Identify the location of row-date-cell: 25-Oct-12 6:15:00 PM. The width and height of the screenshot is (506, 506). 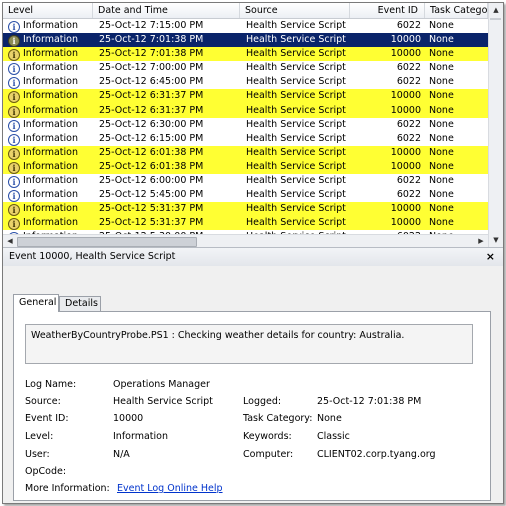
(151, 138).